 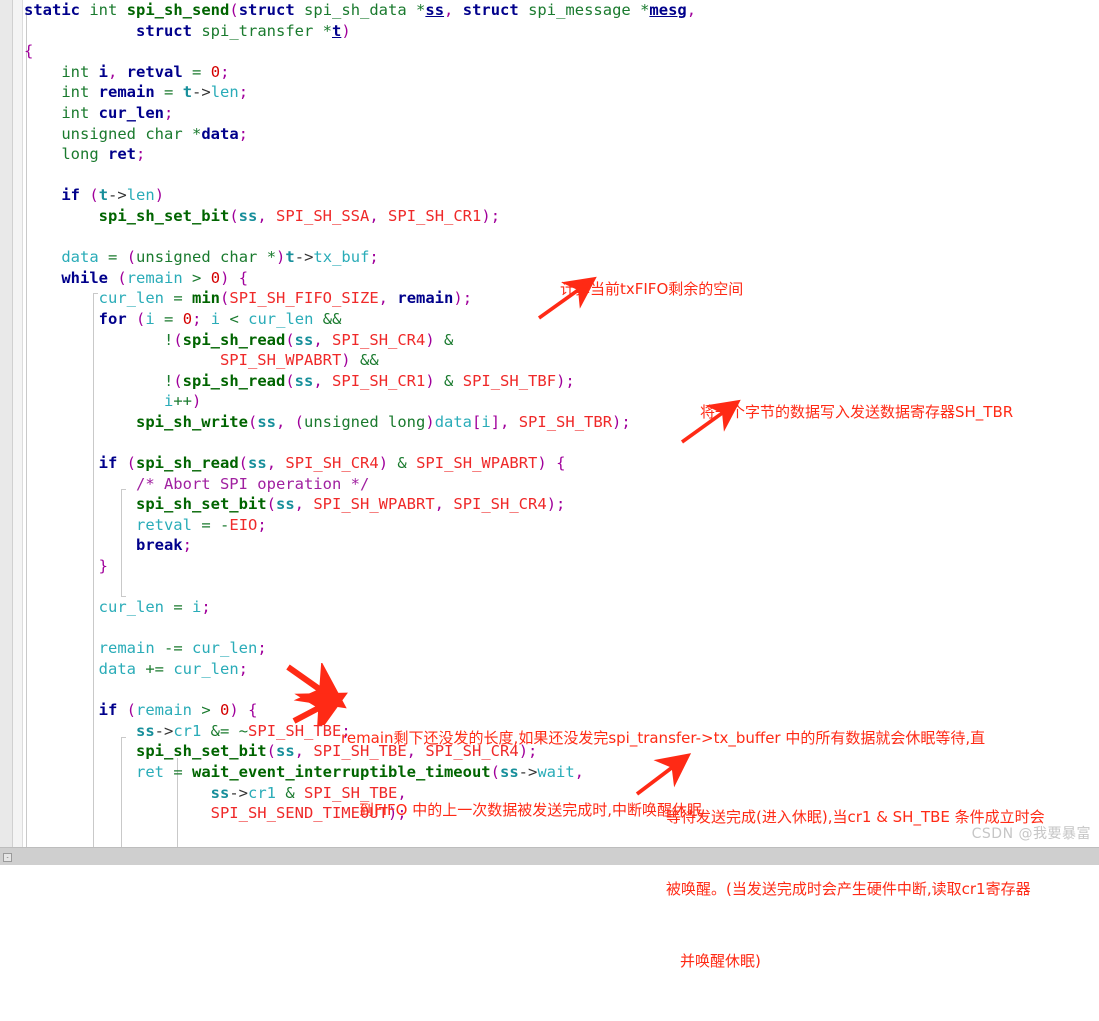 What do you see at coordinates (7, 857) in the screenshot?
I see `scrollbar-nub-icon: -` at bounding box center [7, 857].